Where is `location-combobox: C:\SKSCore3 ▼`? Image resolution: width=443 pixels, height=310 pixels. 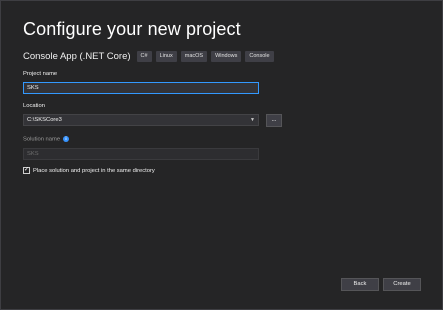 location-combobox: C:\SKSCore3 ▼ is located at coordinates (141, 120).